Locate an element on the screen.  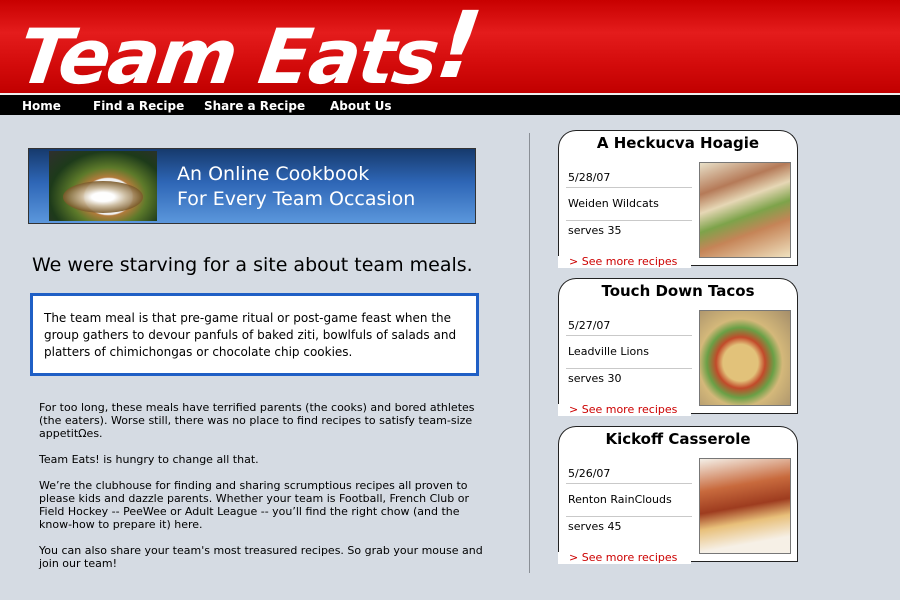
column-divider is located at coordinates (529, 353).